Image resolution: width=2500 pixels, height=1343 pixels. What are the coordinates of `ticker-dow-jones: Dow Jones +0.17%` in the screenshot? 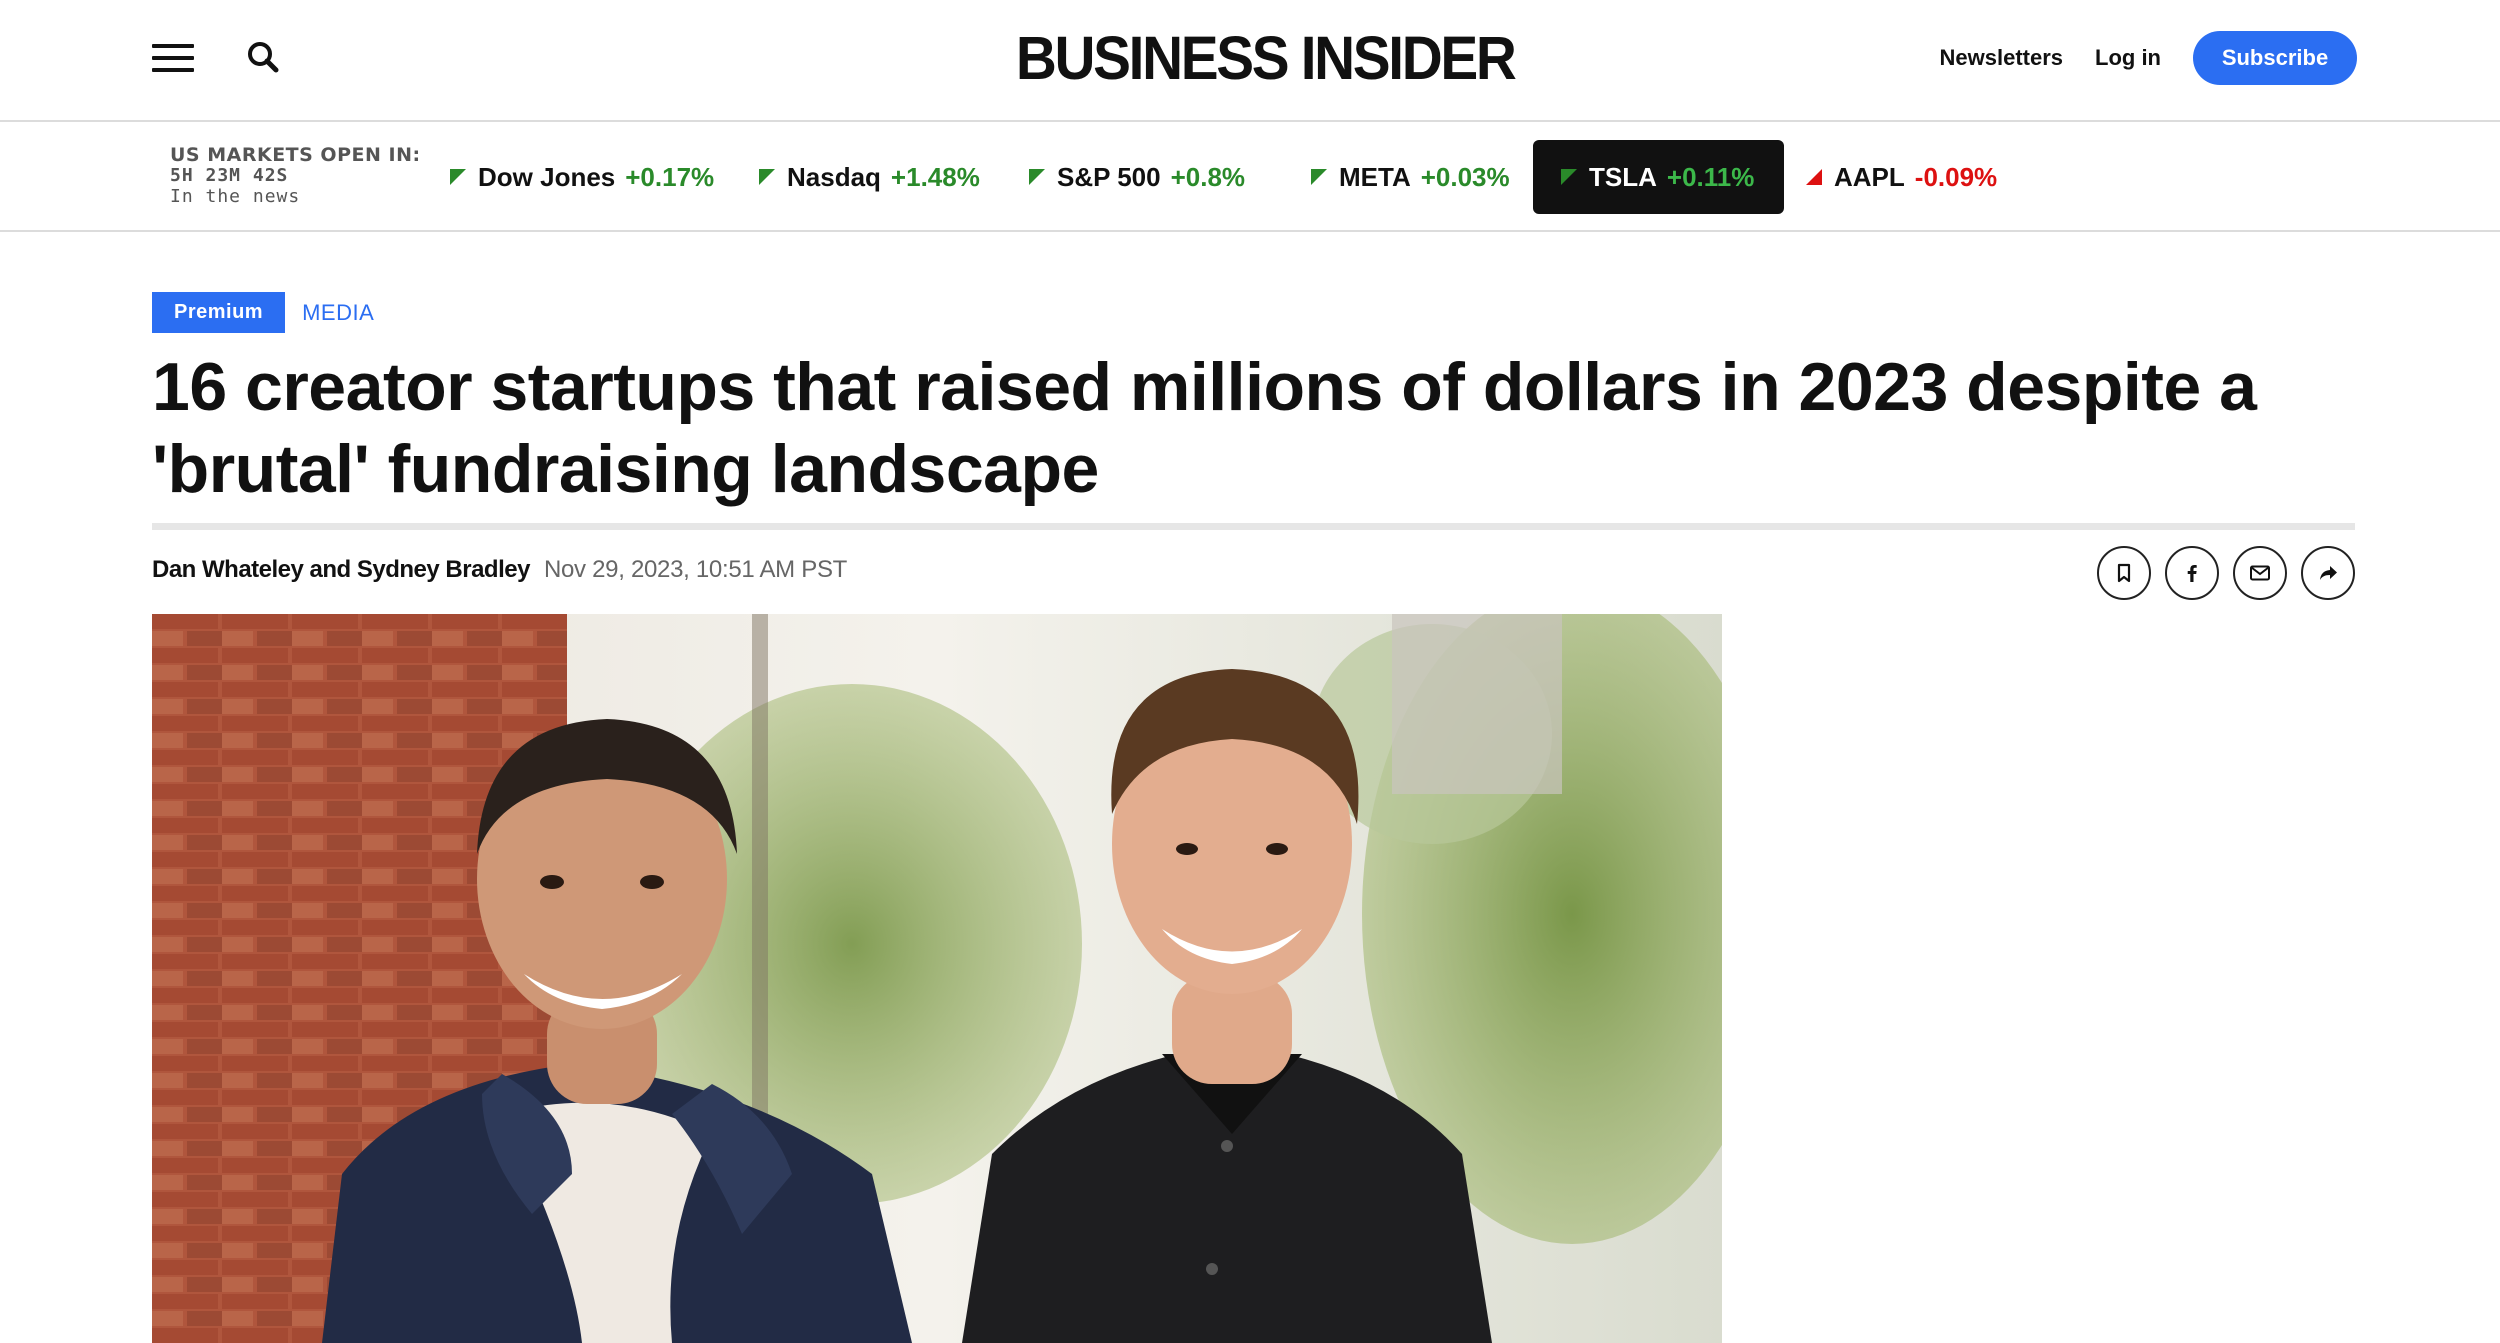 It's located at (582, 177).